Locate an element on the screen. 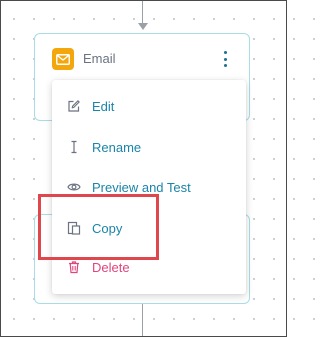  menu-item-copy: Copy is located at coordinates (149, 228).